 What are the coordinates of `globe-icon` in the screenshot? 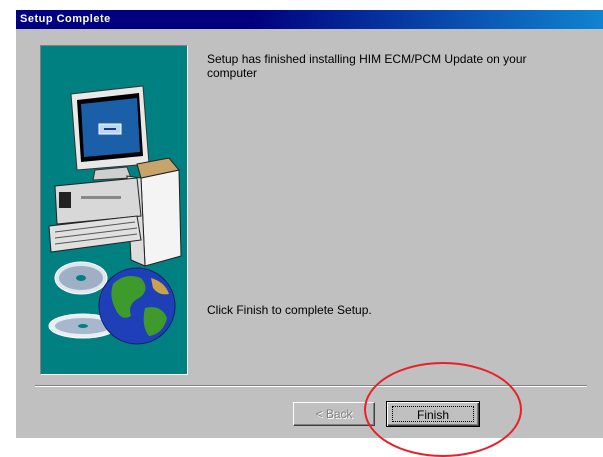 It's located at (137, 306).